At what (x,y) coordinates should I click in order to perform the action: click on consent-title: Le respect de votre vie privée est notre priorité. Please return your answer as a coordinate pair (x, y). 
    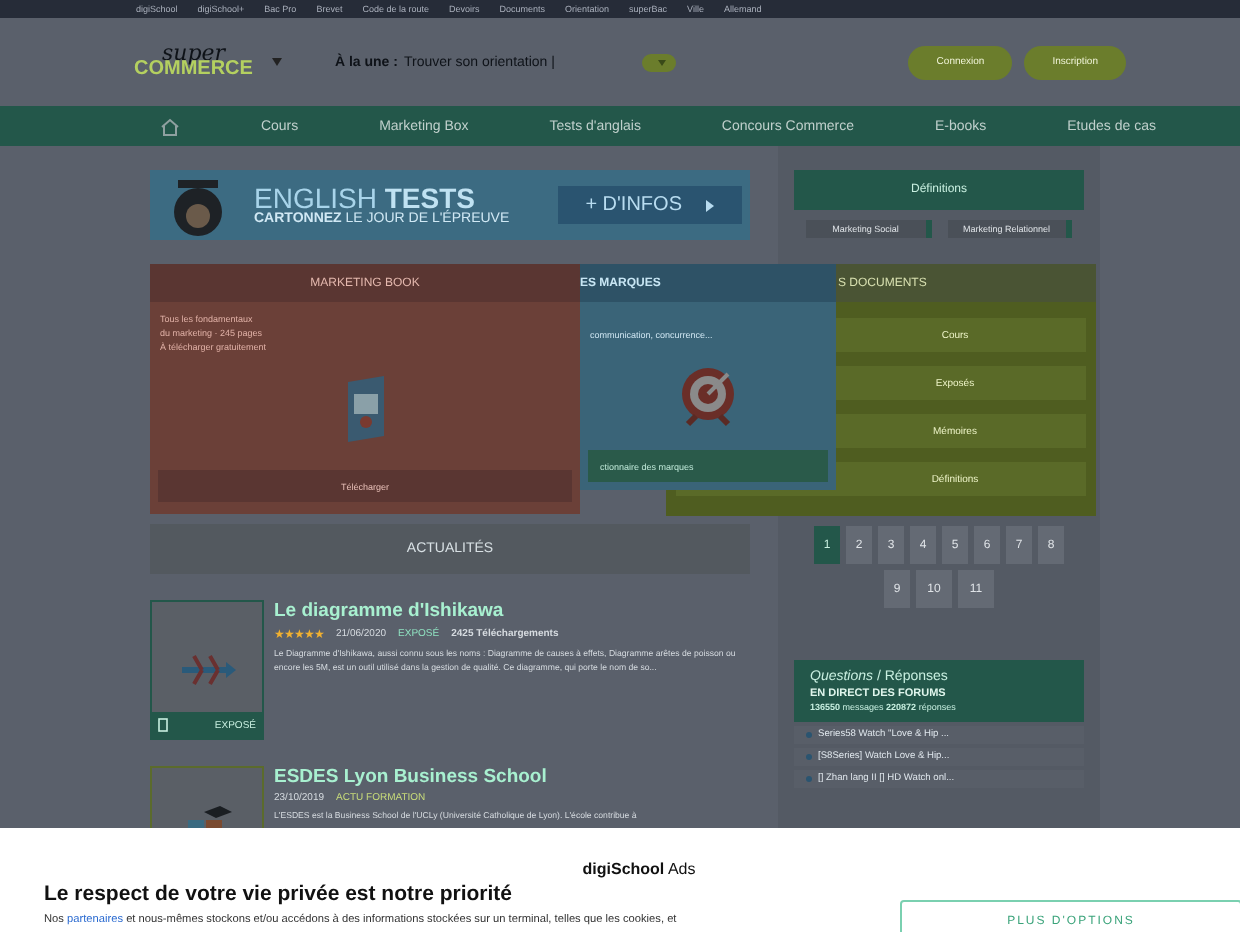
    Looking at the image, I should click on (279, 894).